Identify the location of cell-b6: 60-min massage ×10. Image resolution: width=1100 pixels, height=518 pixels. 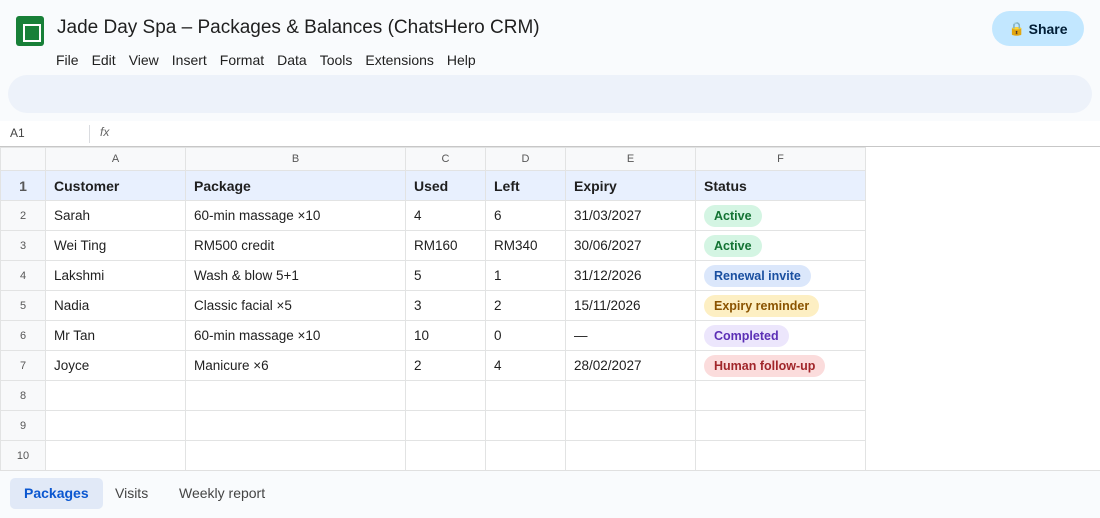
(295, 335).